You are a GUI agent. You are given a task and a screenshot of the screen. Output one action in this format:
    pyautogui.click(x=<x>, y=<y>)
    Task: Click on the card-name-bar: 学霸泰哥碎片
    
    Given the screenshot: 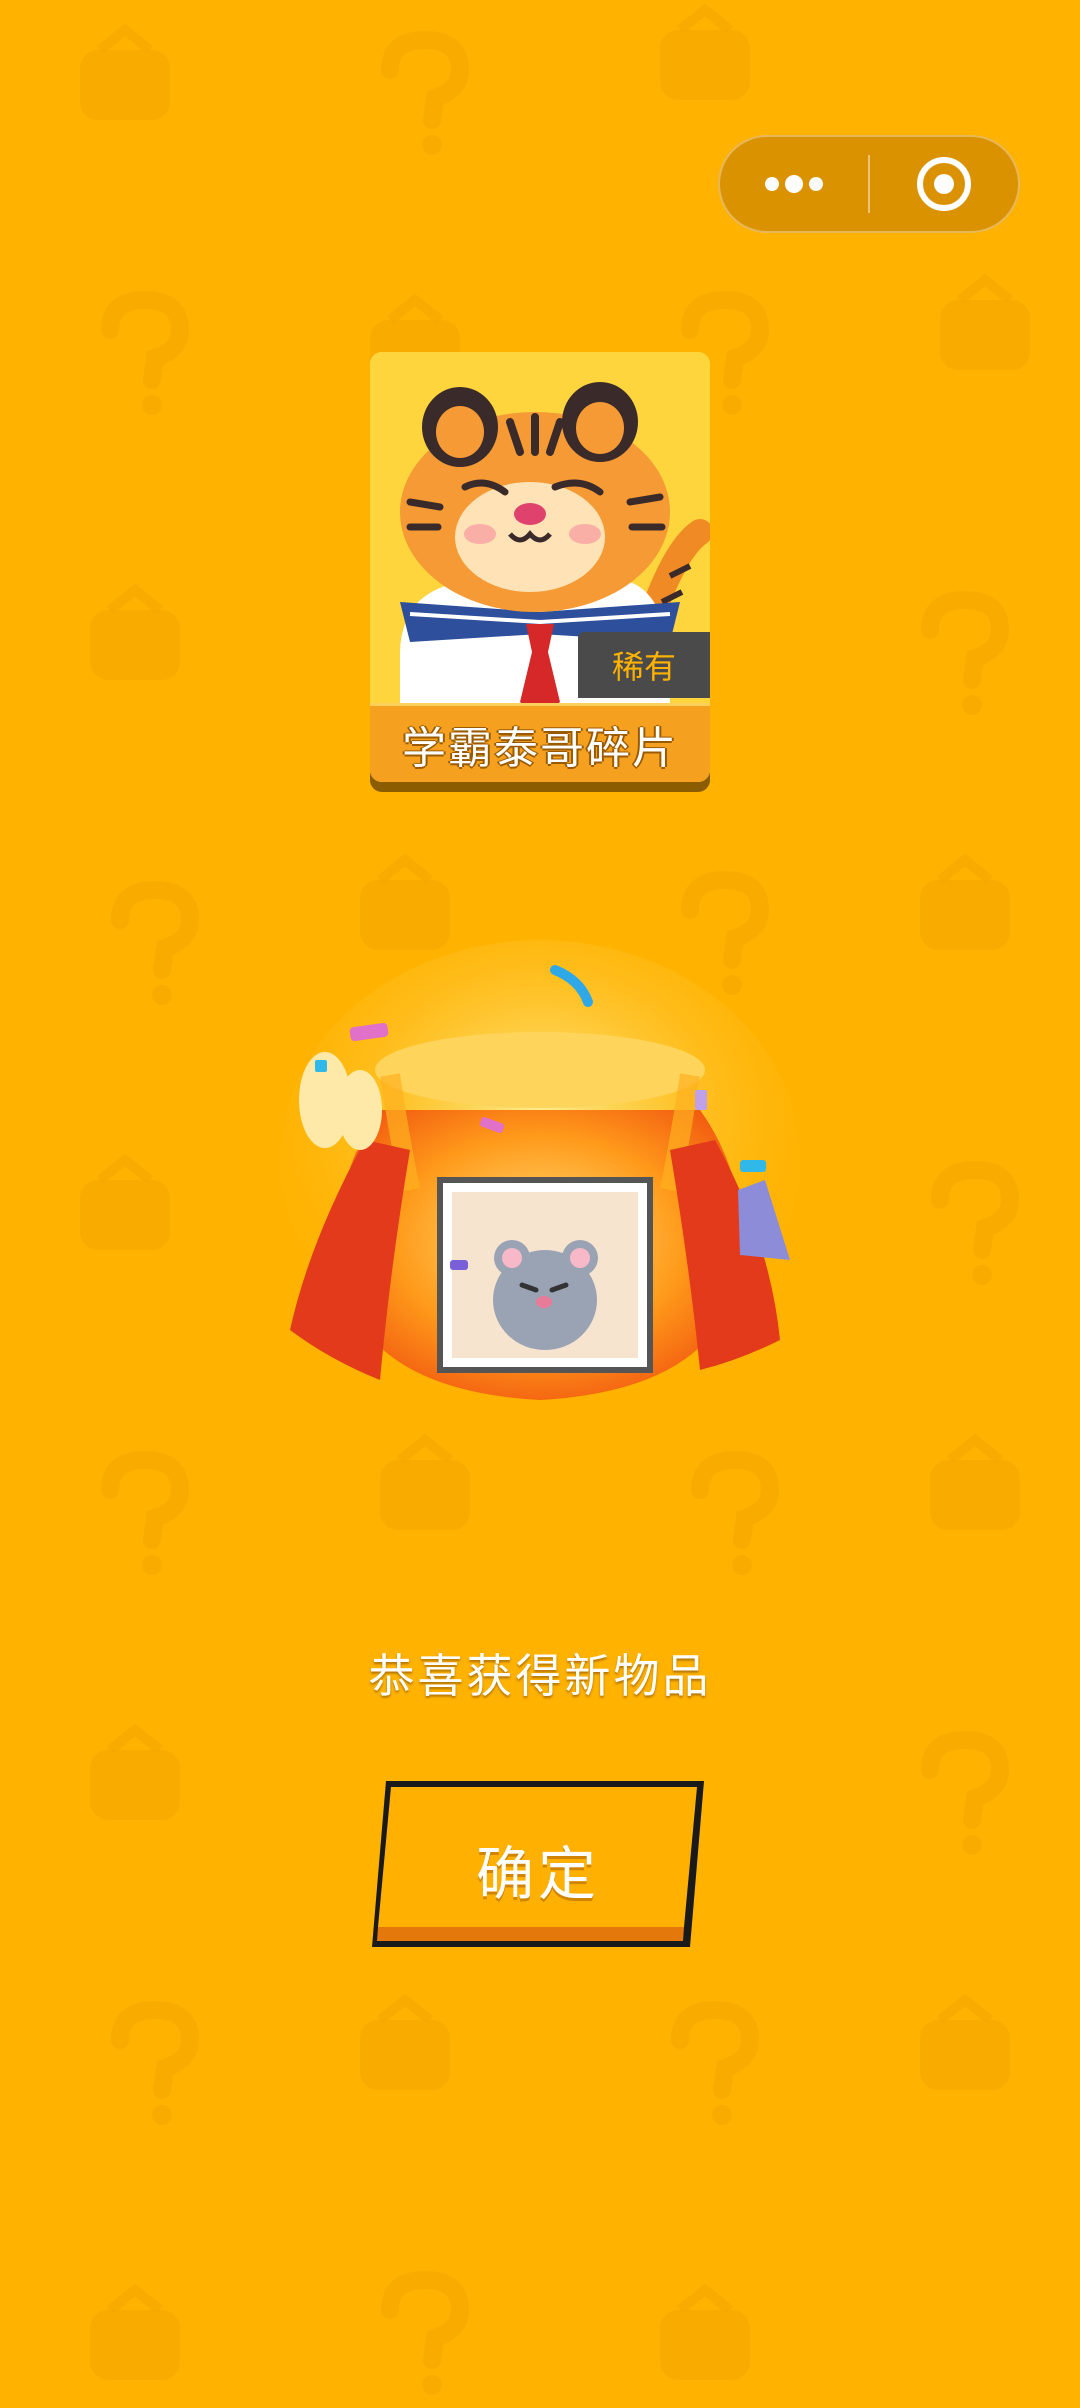 What is the action you would take?
    pyautogui.click(x=540, y=742)
    